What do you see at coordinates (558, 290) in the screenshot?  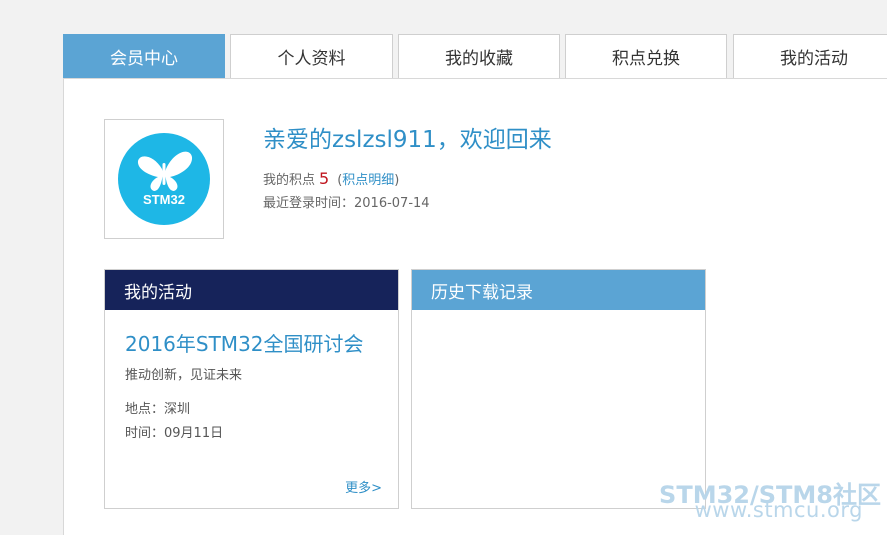 I see `history-card-title: 历史下载记录` at bounding box center [558, 290].